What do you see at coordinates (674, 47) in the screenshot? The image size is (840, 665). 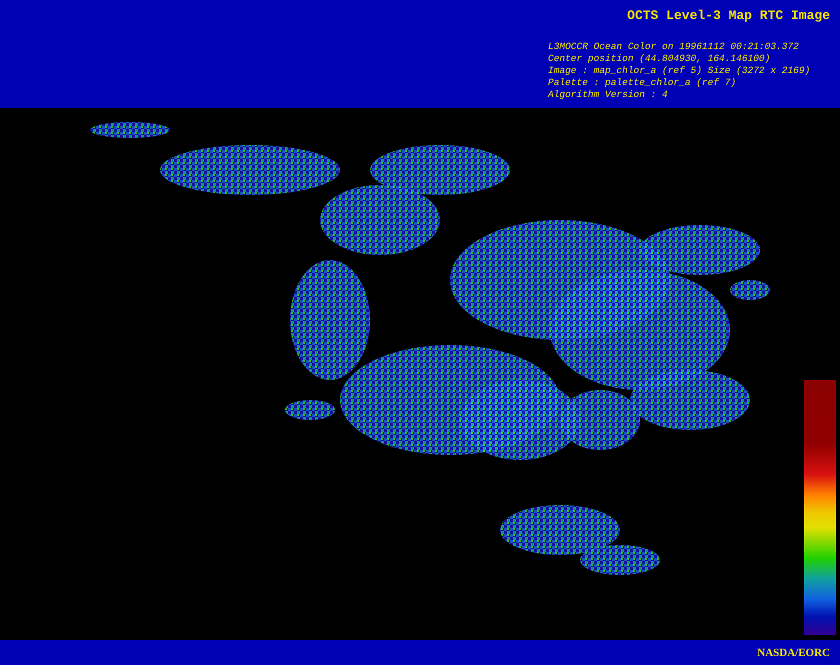 I see `metadata-line: L3MOCCR Ocean Color on 19961112 00:21:03.372` at bounding box center [674, 47].